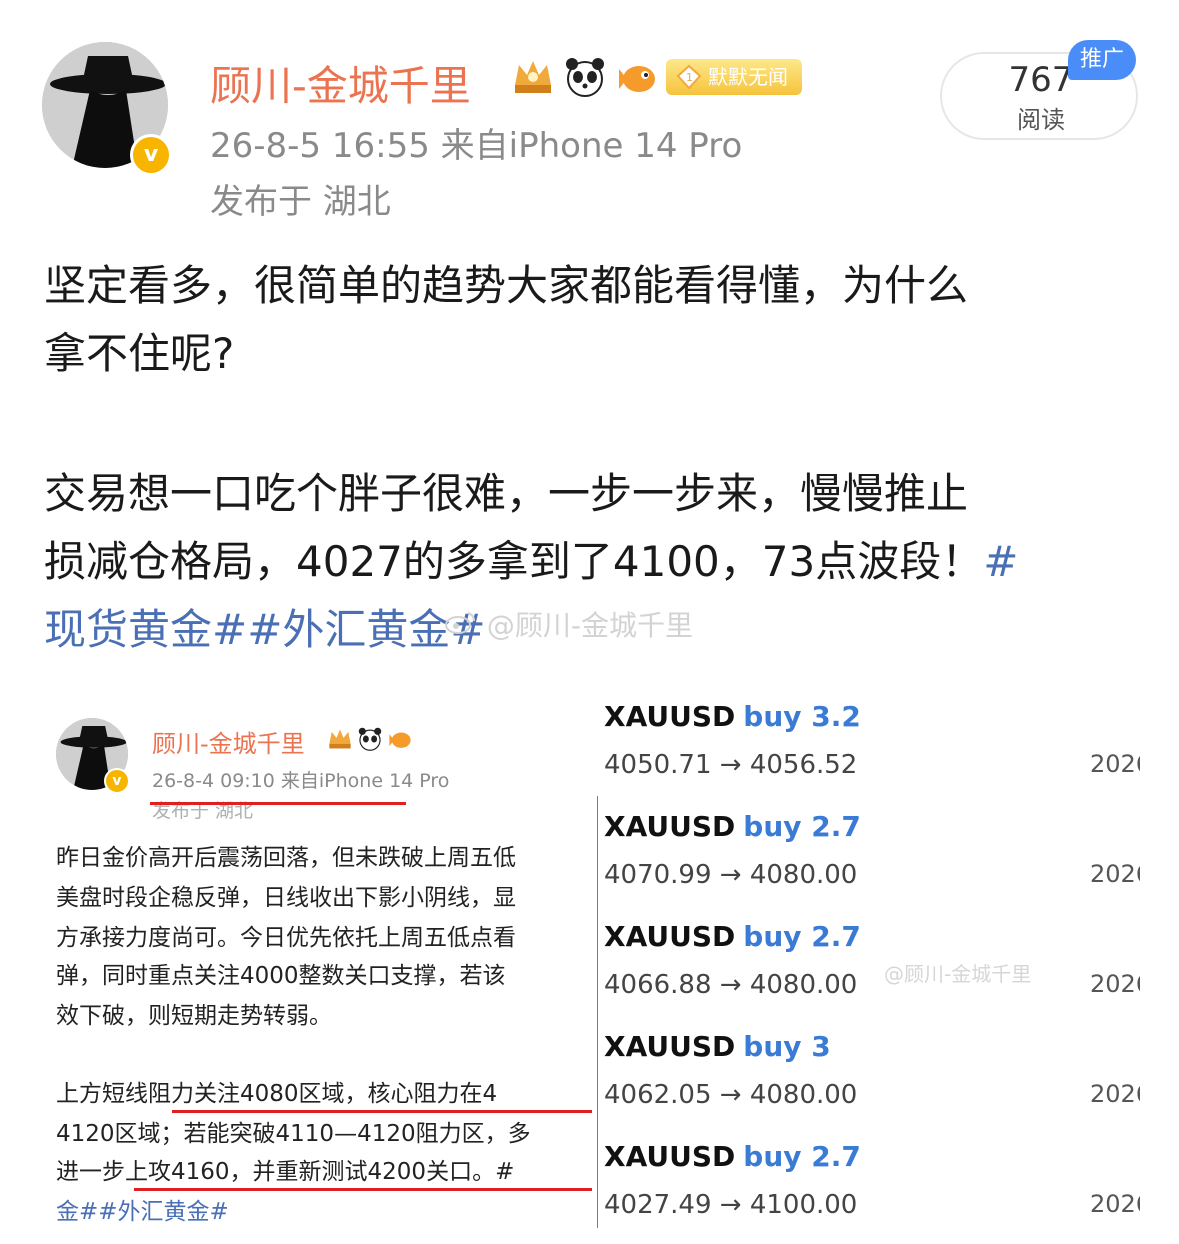 This screenshot has width=1179, height=1244. What do you see at coordinates (286, 938) in the screenshot?
I see `embedded-text-line: 方承接力度尚可。今日优先依托上周五低点看` at bounding box center [286, 938].